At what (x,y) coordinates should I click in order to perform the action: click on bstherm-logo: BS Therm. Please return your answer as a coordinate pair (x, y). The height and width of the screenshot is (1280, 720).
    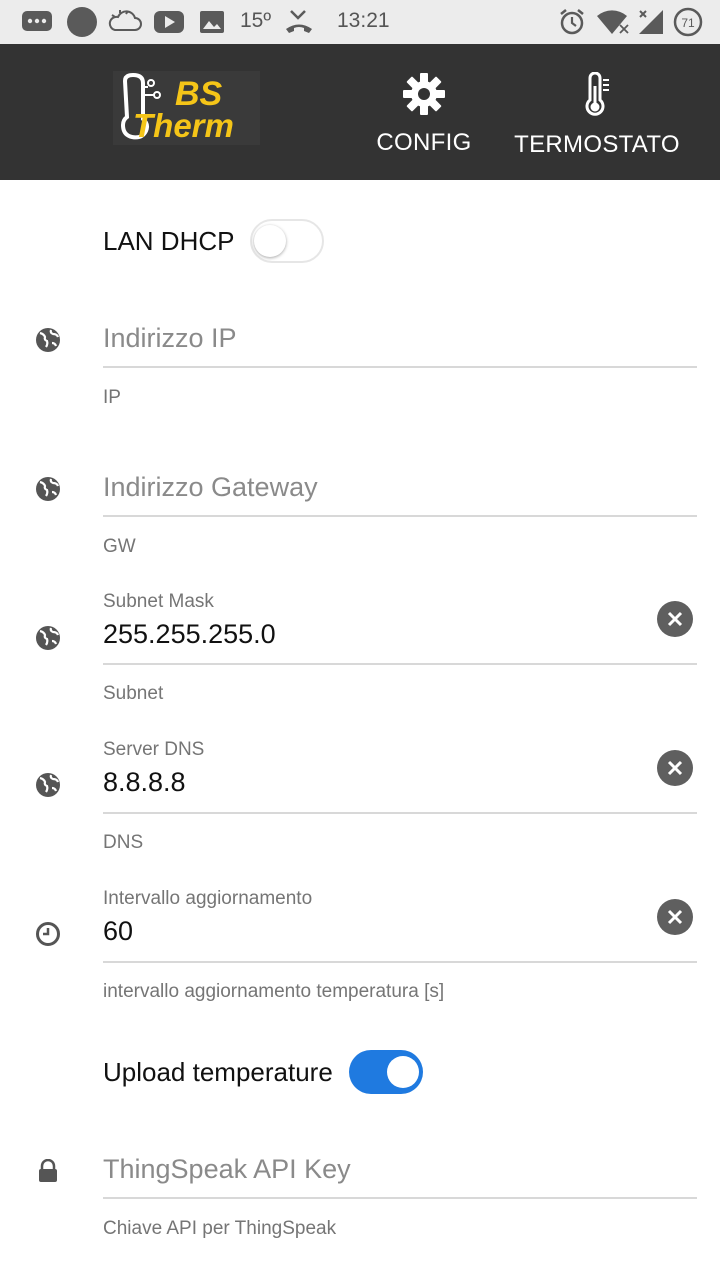
    Looking at the image, I should click on (186, 108).